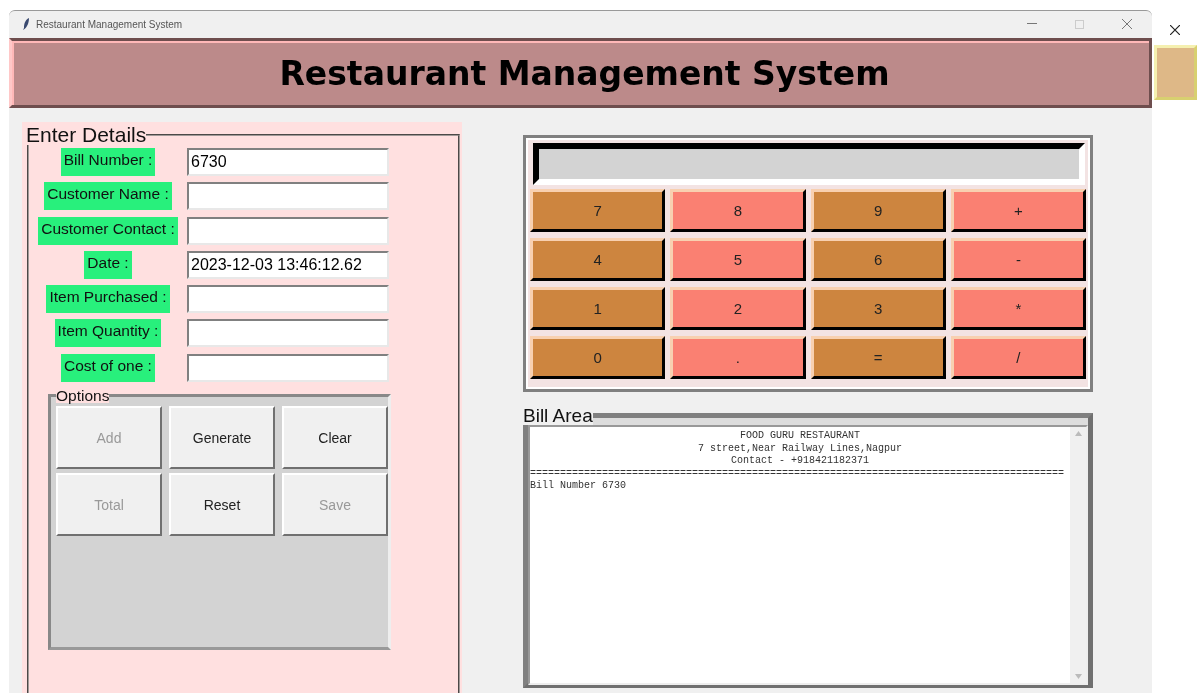 This screenshot has width=1197, height=693. Describe the element at coordinates (288, 264) in the screenshot. I see `input-field: 2023-12-03 13:46:12.62` at that location.